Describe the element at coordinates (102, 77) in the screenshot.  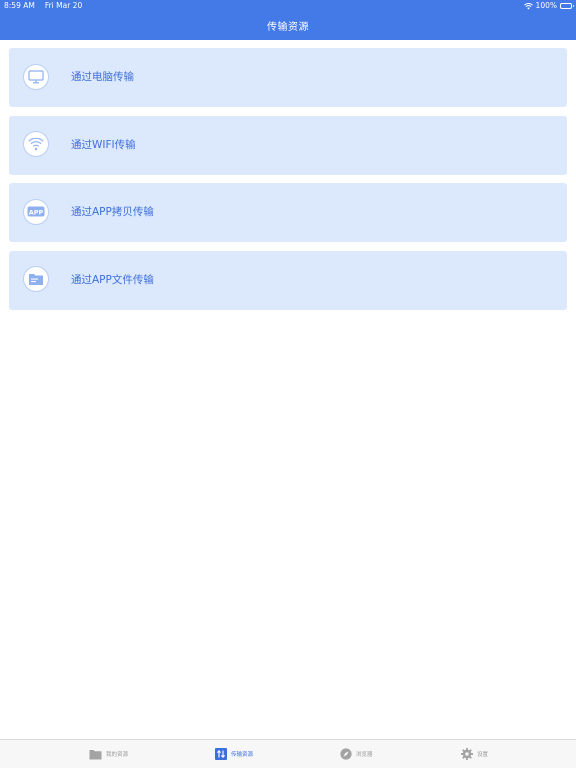
I see `transfer-option-label: 通过电脑传输` at that location.